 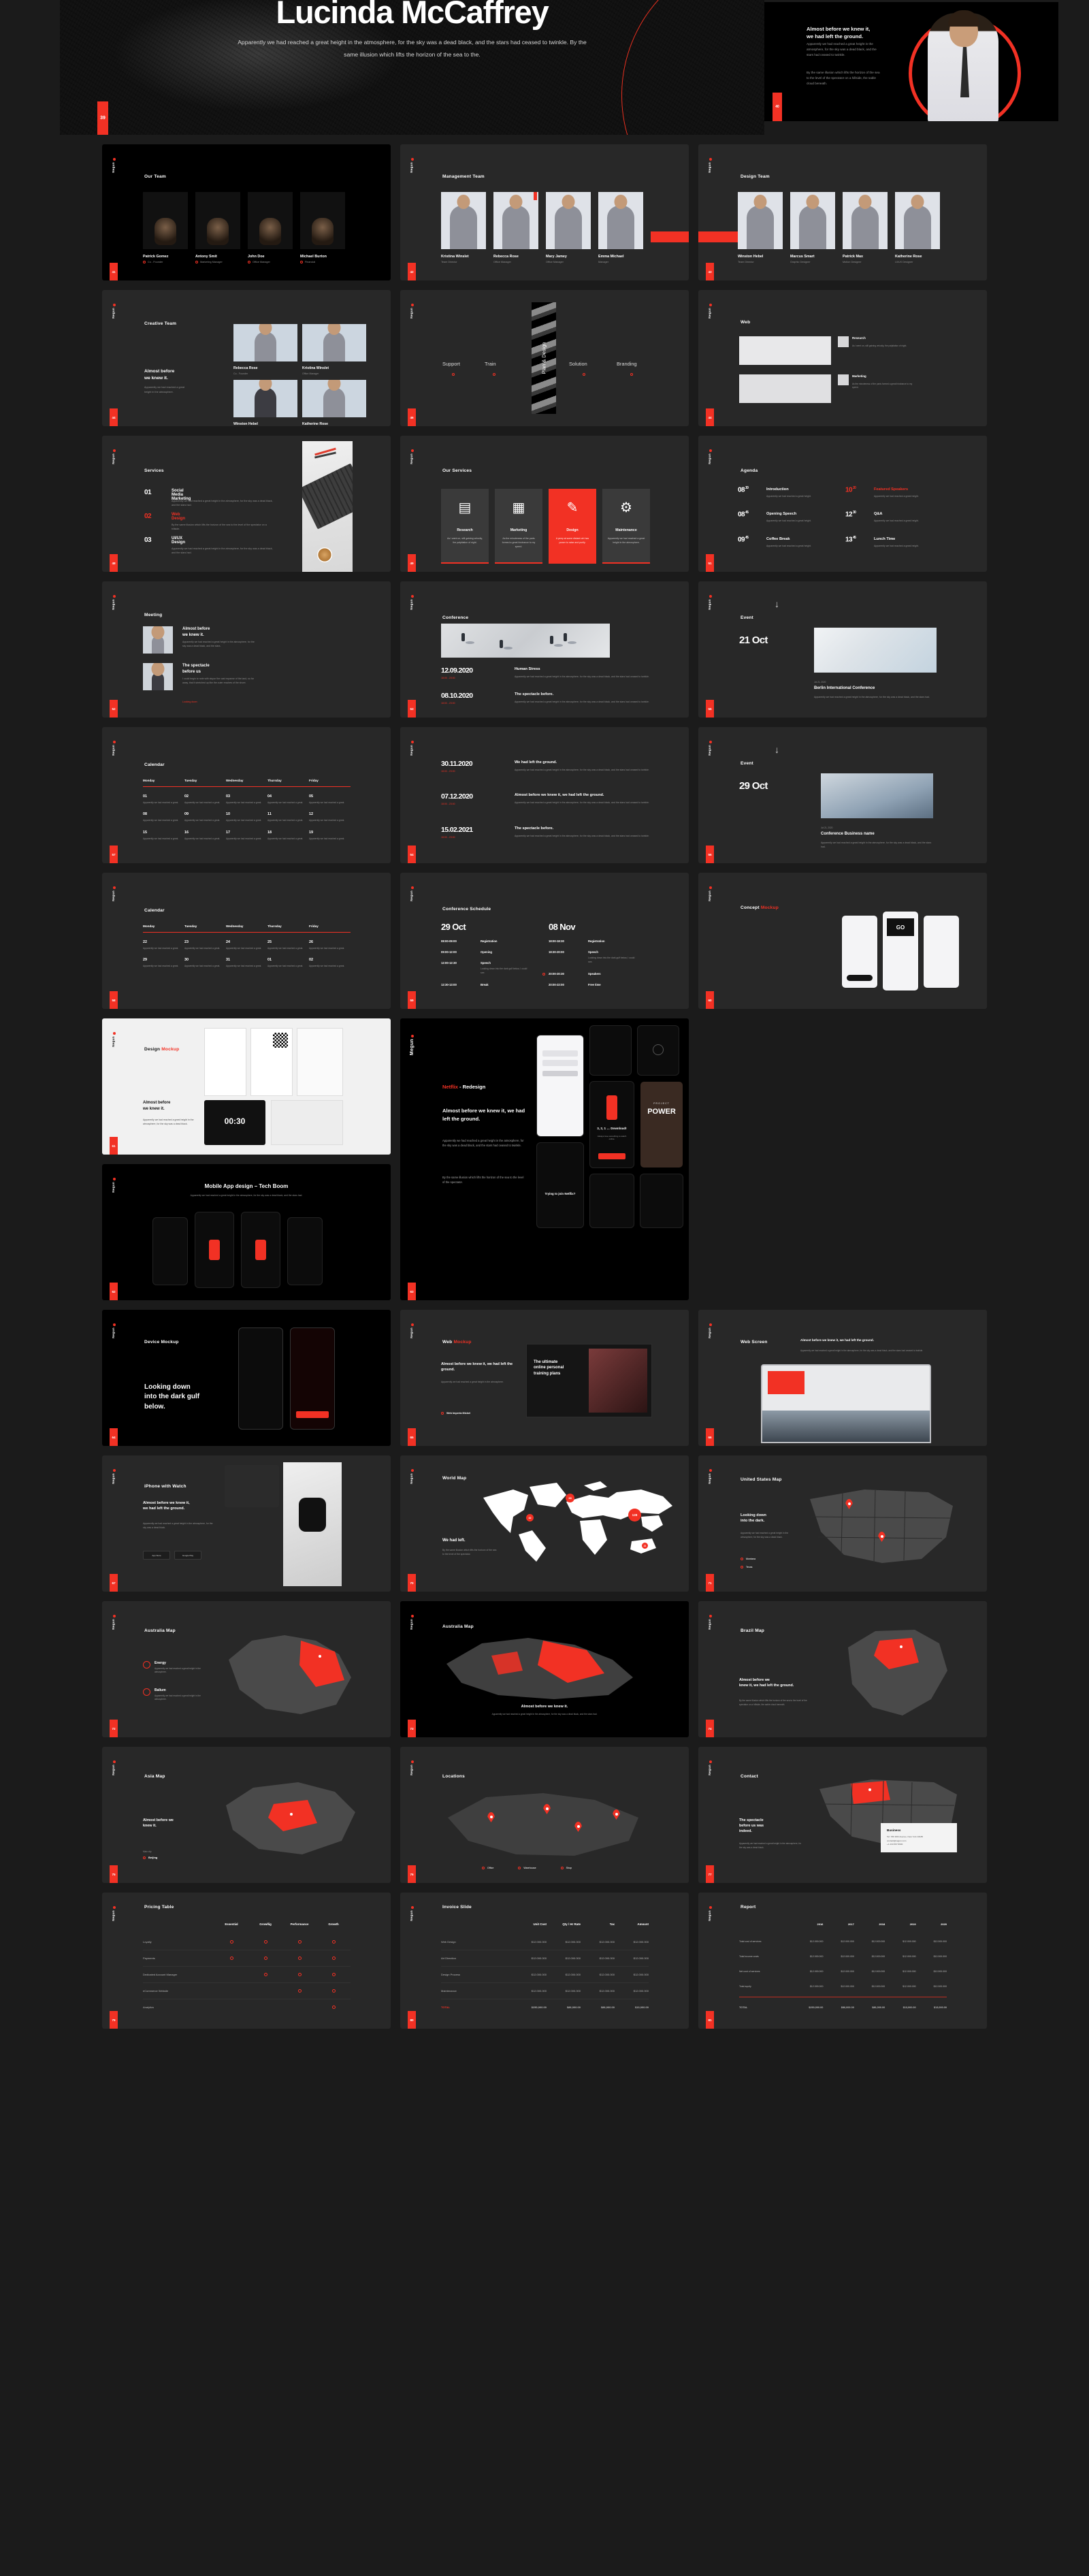 I want to click on map-bubble: 21, so click(x=645, y=1546).